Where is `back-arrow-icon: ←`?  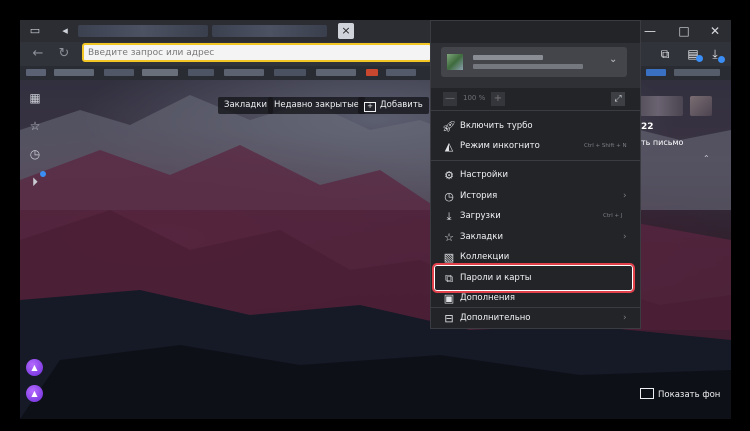 back-arrow-icon: ← is located at coordinates (38, 54).